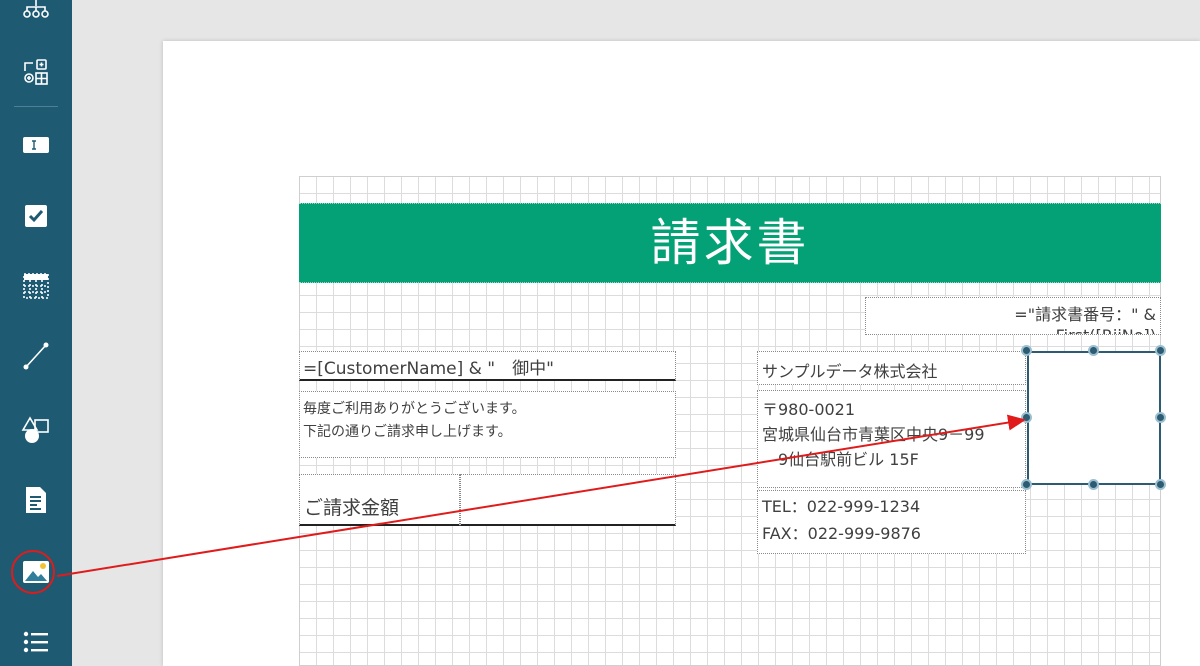  I want to click on company-name-field: サンプルデータ株式会社, so click(891, 368).